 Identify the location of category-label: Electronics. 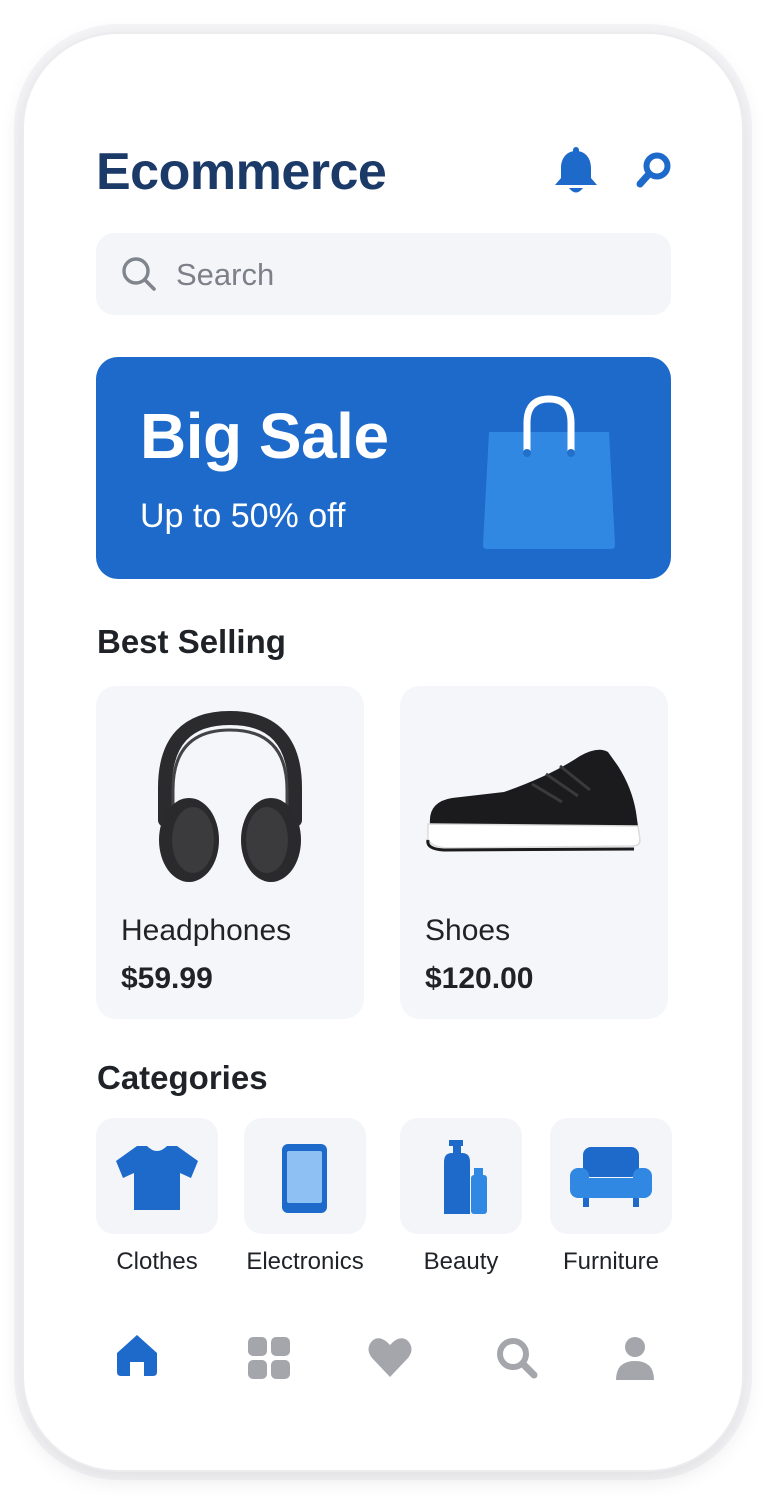
(305, 1261).